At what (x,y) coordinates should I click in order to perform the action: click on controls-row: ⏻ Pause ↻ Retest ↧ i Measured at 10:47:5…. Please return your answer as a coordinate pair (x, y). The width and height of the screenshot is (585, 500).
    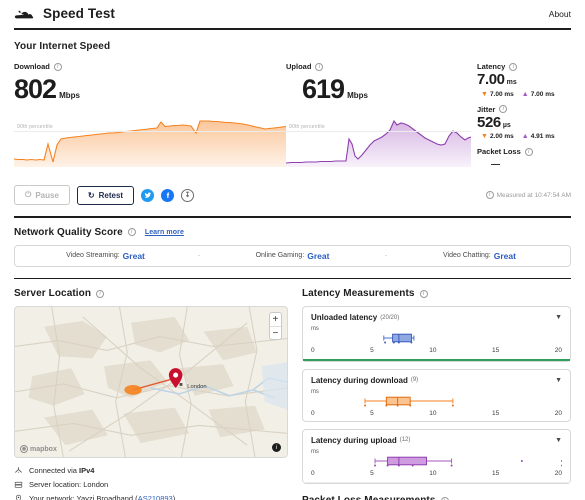
    Looking at the image, I should click on (292, 190).